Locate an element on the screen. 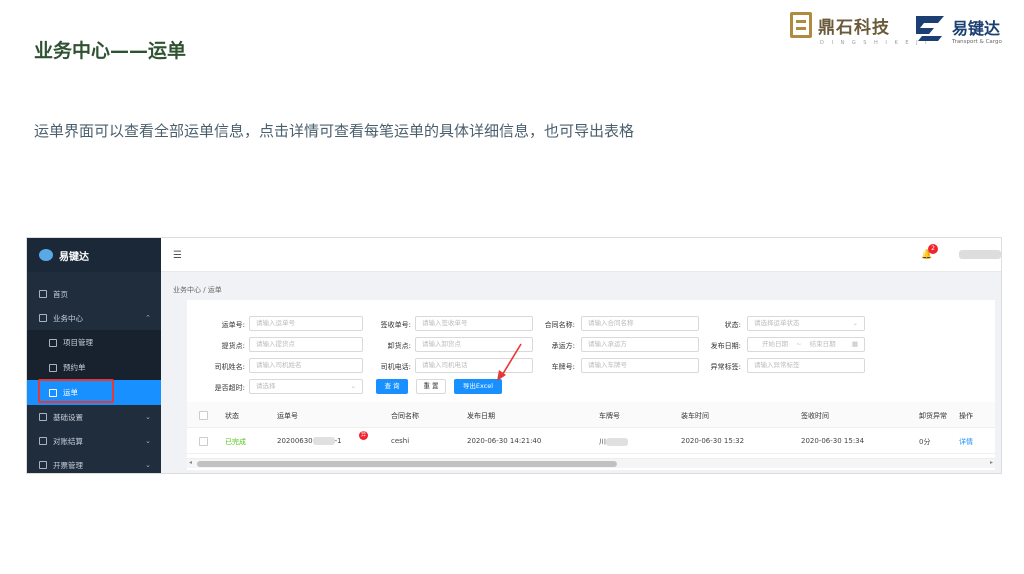 The width and height of the screenshot is (1024, 574). app-brand: 易键达 is located at coordinates (74, 257).